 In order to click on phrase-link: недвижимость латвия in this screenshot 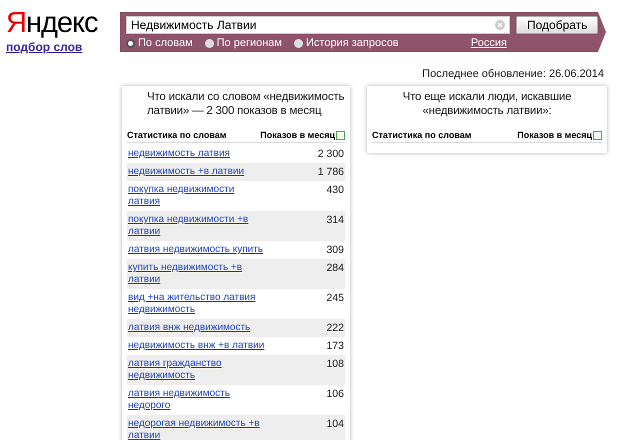, I will do `click(198, 154)`.